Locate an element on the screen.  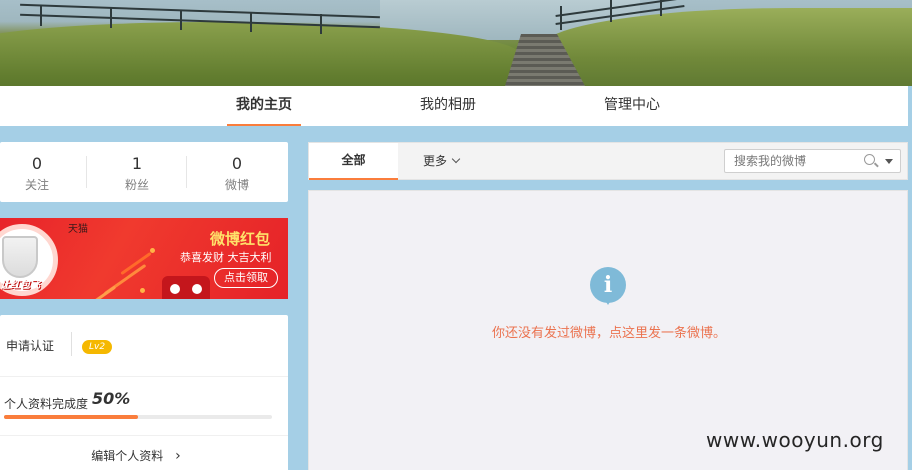
feed-tab-bar: 全部 更多 is located at coordinates (608, 161).